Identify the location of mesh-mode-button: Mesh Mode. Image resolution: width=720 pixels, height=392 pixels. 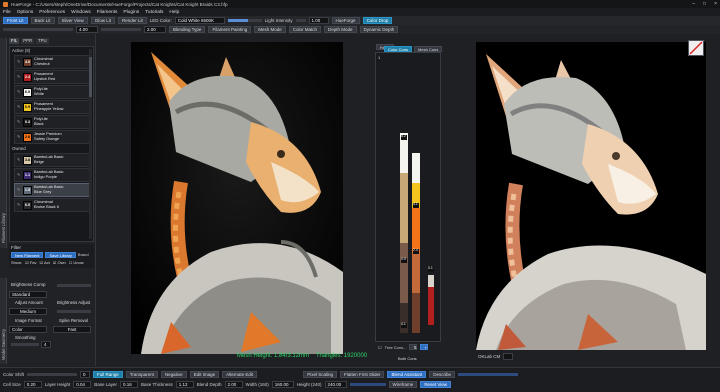
(270, 29).